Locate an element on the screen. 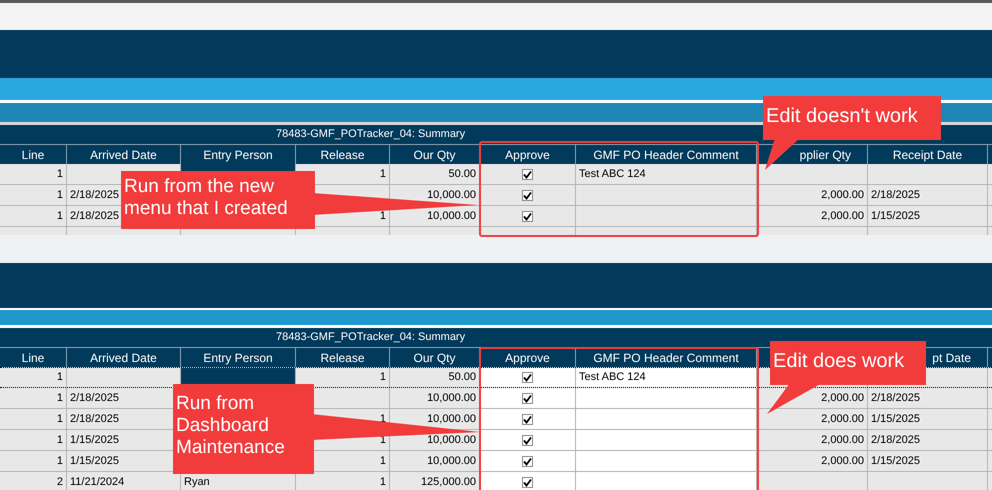  callout-tooltip: Run from the new menu that I created is located at coordinates (218, 200).